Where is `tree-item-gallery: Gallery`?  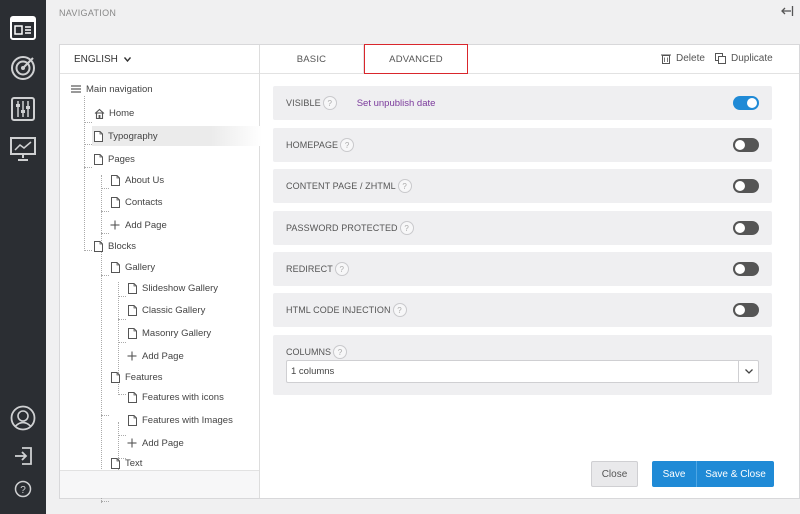 tree-item-gallery: Gallery is located at coordinates (132, 267).